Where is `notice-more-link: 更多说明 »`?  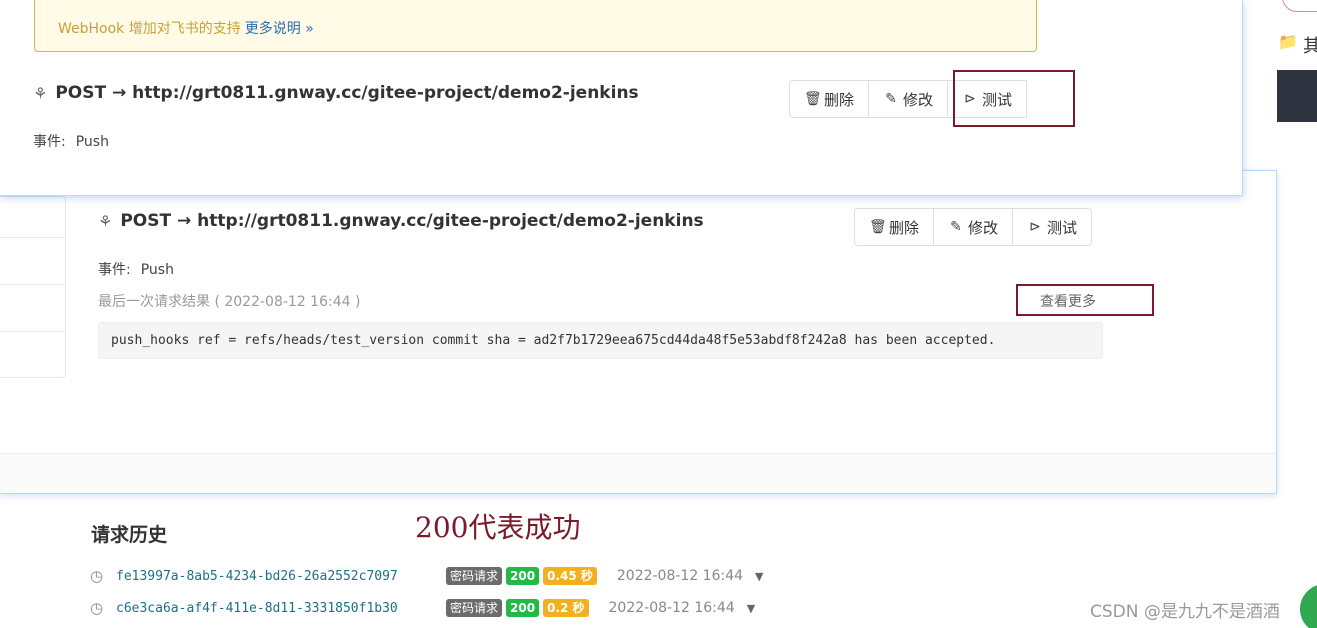
notice-more-link: 更多说明 » is located at coordinates (279, 29).